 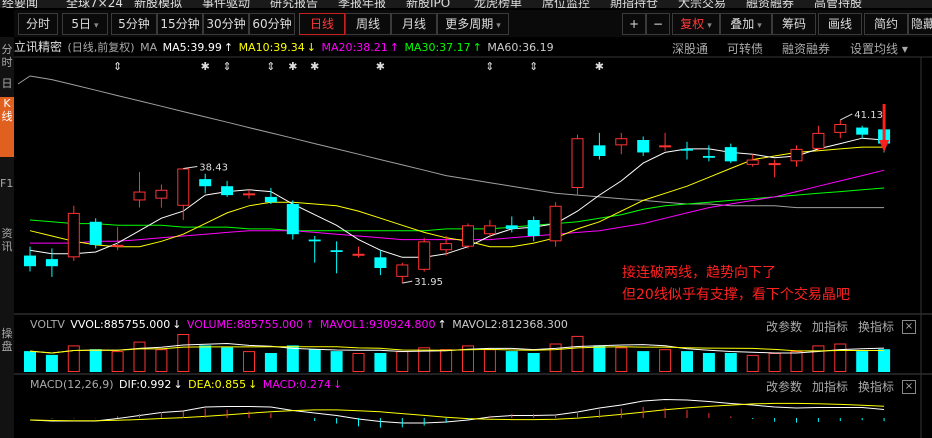 What do you see at coordinates (120, 324) in the screenshot?
I see `vvol-value: VVOL:885755.000` at bounding box center [120, 324].